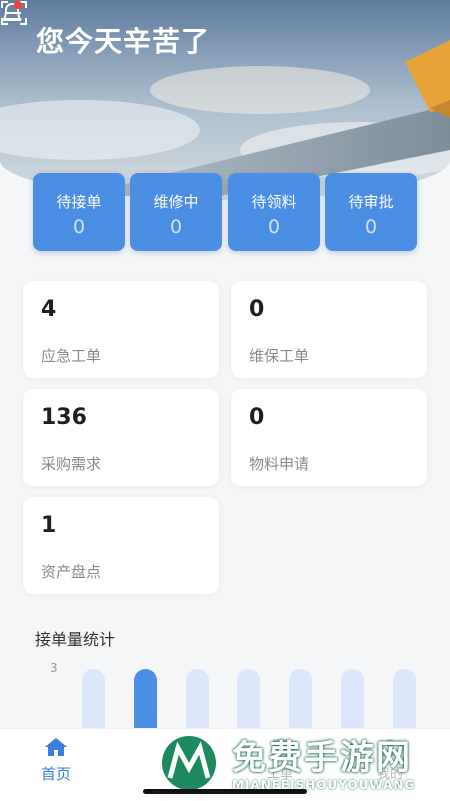 The image size is (450, 801). I want to click on status-tile-label: 待审批, so click(371, 202).